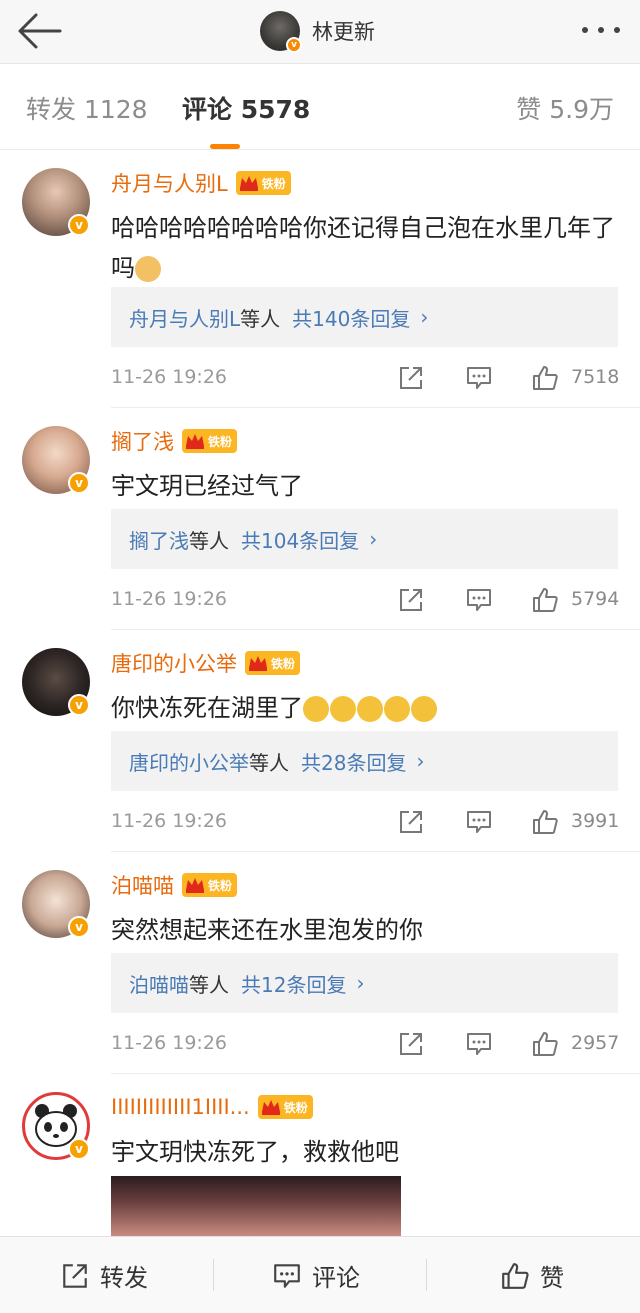 The width and height of the screenshot is (640, 1313). What do you see at coordinates (595, 599) in the screenshot?
I see `like-count: 5794` at bounding box center [595, 599].